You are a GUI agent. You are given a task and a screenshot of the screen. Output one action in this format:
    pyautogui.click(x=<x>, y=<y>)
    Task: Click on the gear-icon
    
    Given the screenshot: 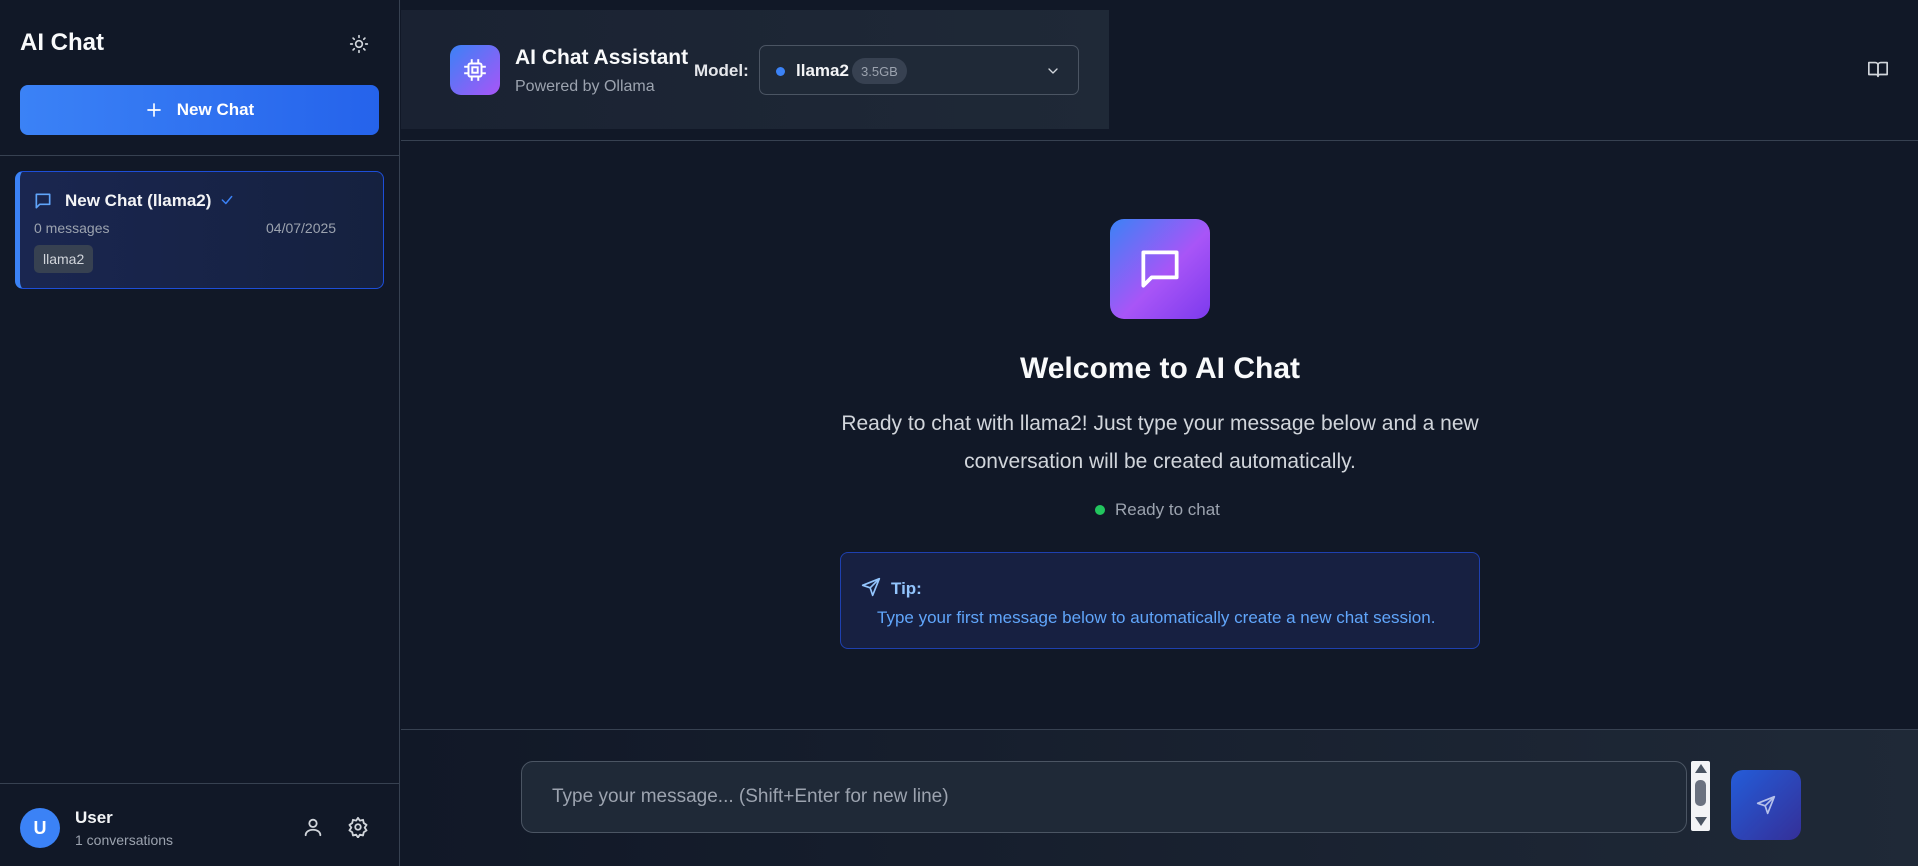 What is the action you would take?
    pyautogui.click(x=359, y=827)
    